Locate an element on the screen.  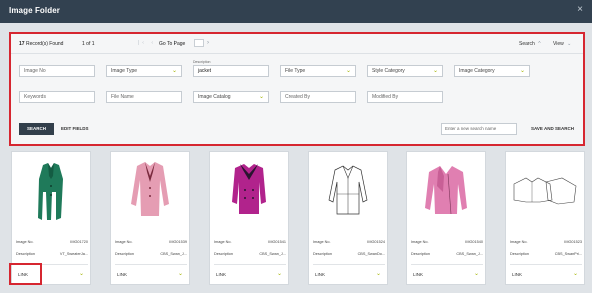
image-category-select: Image Category ⌄ is located at coordinates (492, 71).